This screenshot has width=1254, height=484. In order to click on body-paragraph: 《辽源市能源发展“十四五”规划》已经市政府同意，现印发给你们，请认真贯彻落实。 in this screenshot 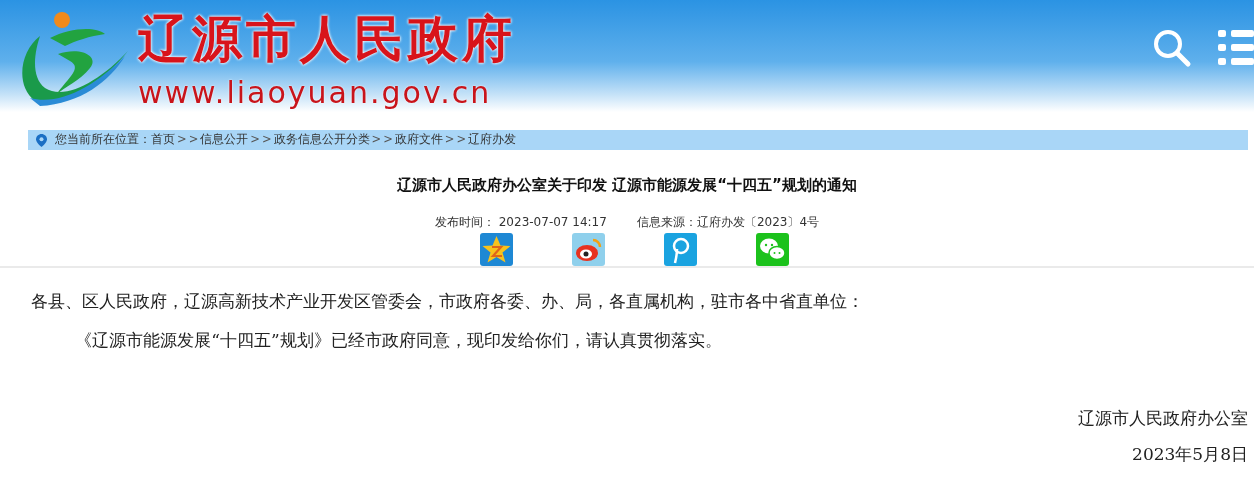, I will do `click(398, 341)`.